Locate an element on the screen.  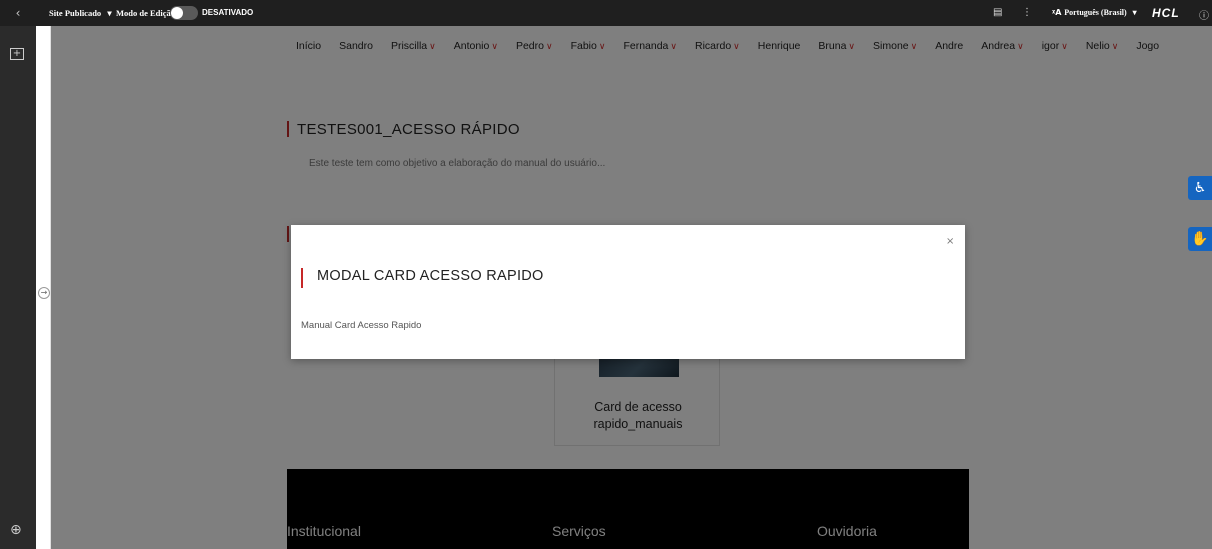
modal-text: Manual Card Acesso Rapido is located at coordinates (361, 325).